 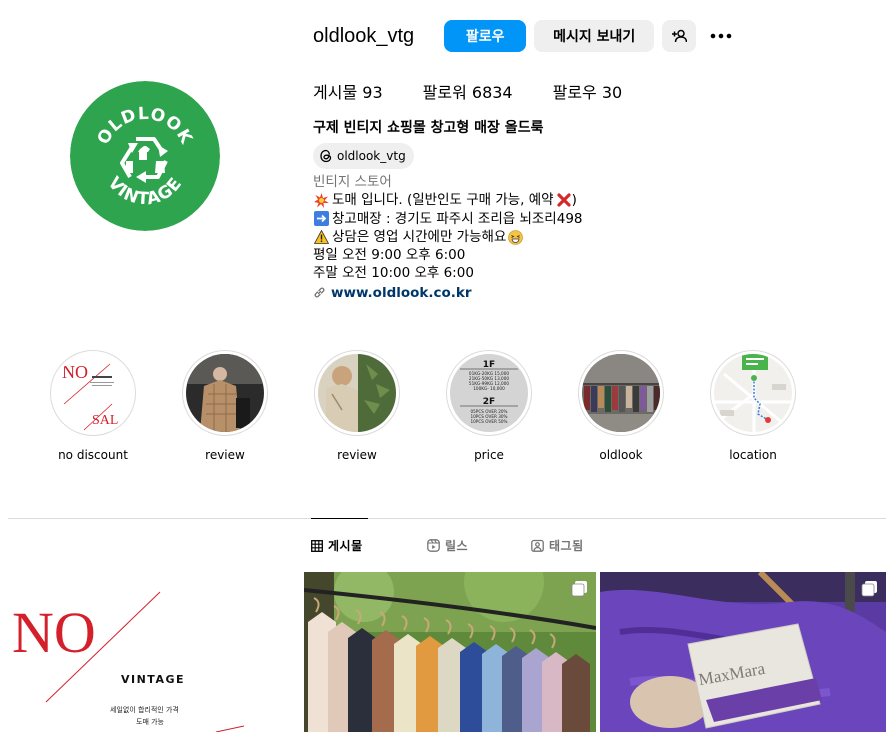 What do you see at coordinates (621, 455) in the screenshot?
I see `highlight-label: oldlook` at bounding box center [621, 455].